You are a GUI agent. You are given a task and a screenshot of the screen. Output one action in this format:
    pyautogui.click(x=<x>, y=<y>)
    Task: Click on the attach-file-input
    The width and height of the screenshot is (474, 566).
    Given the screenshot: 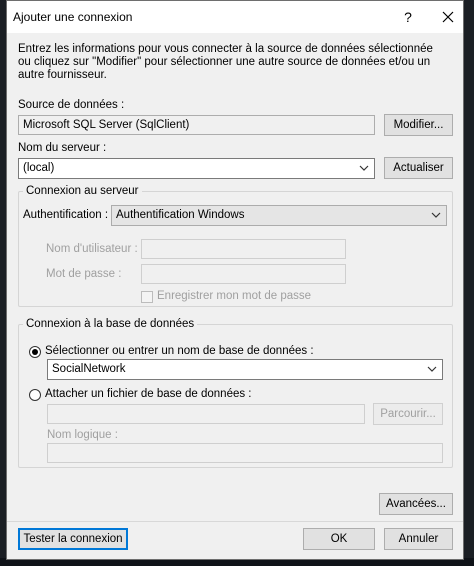 What is the action you would take?
    pyautogui.click(x=206, y=414)
    